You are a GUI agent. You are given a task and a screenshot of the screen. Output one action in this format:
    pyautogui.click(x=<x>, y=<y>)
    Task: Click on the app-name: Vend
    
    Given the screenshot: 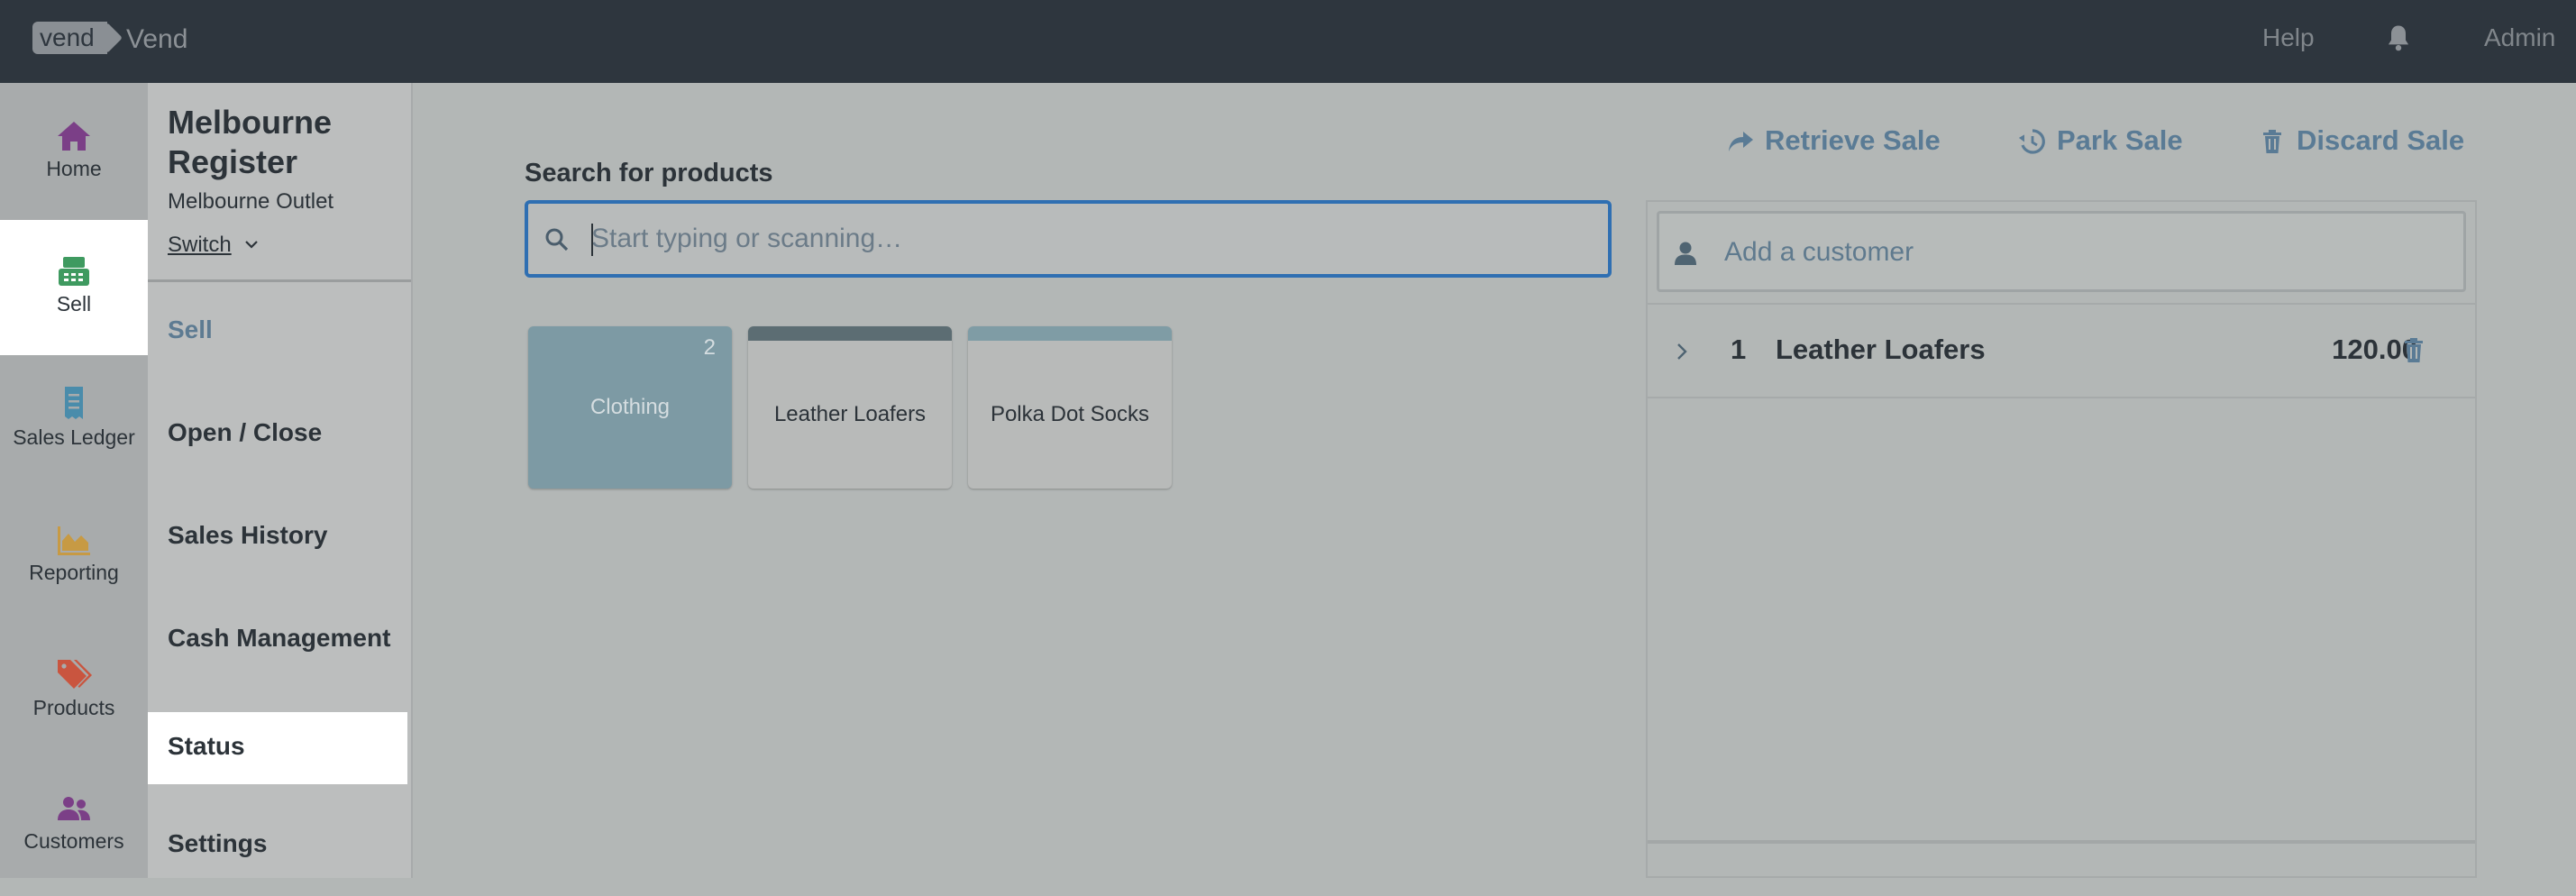 What is the action you would take?
    pyautogui.click(x=157, y=39)
    